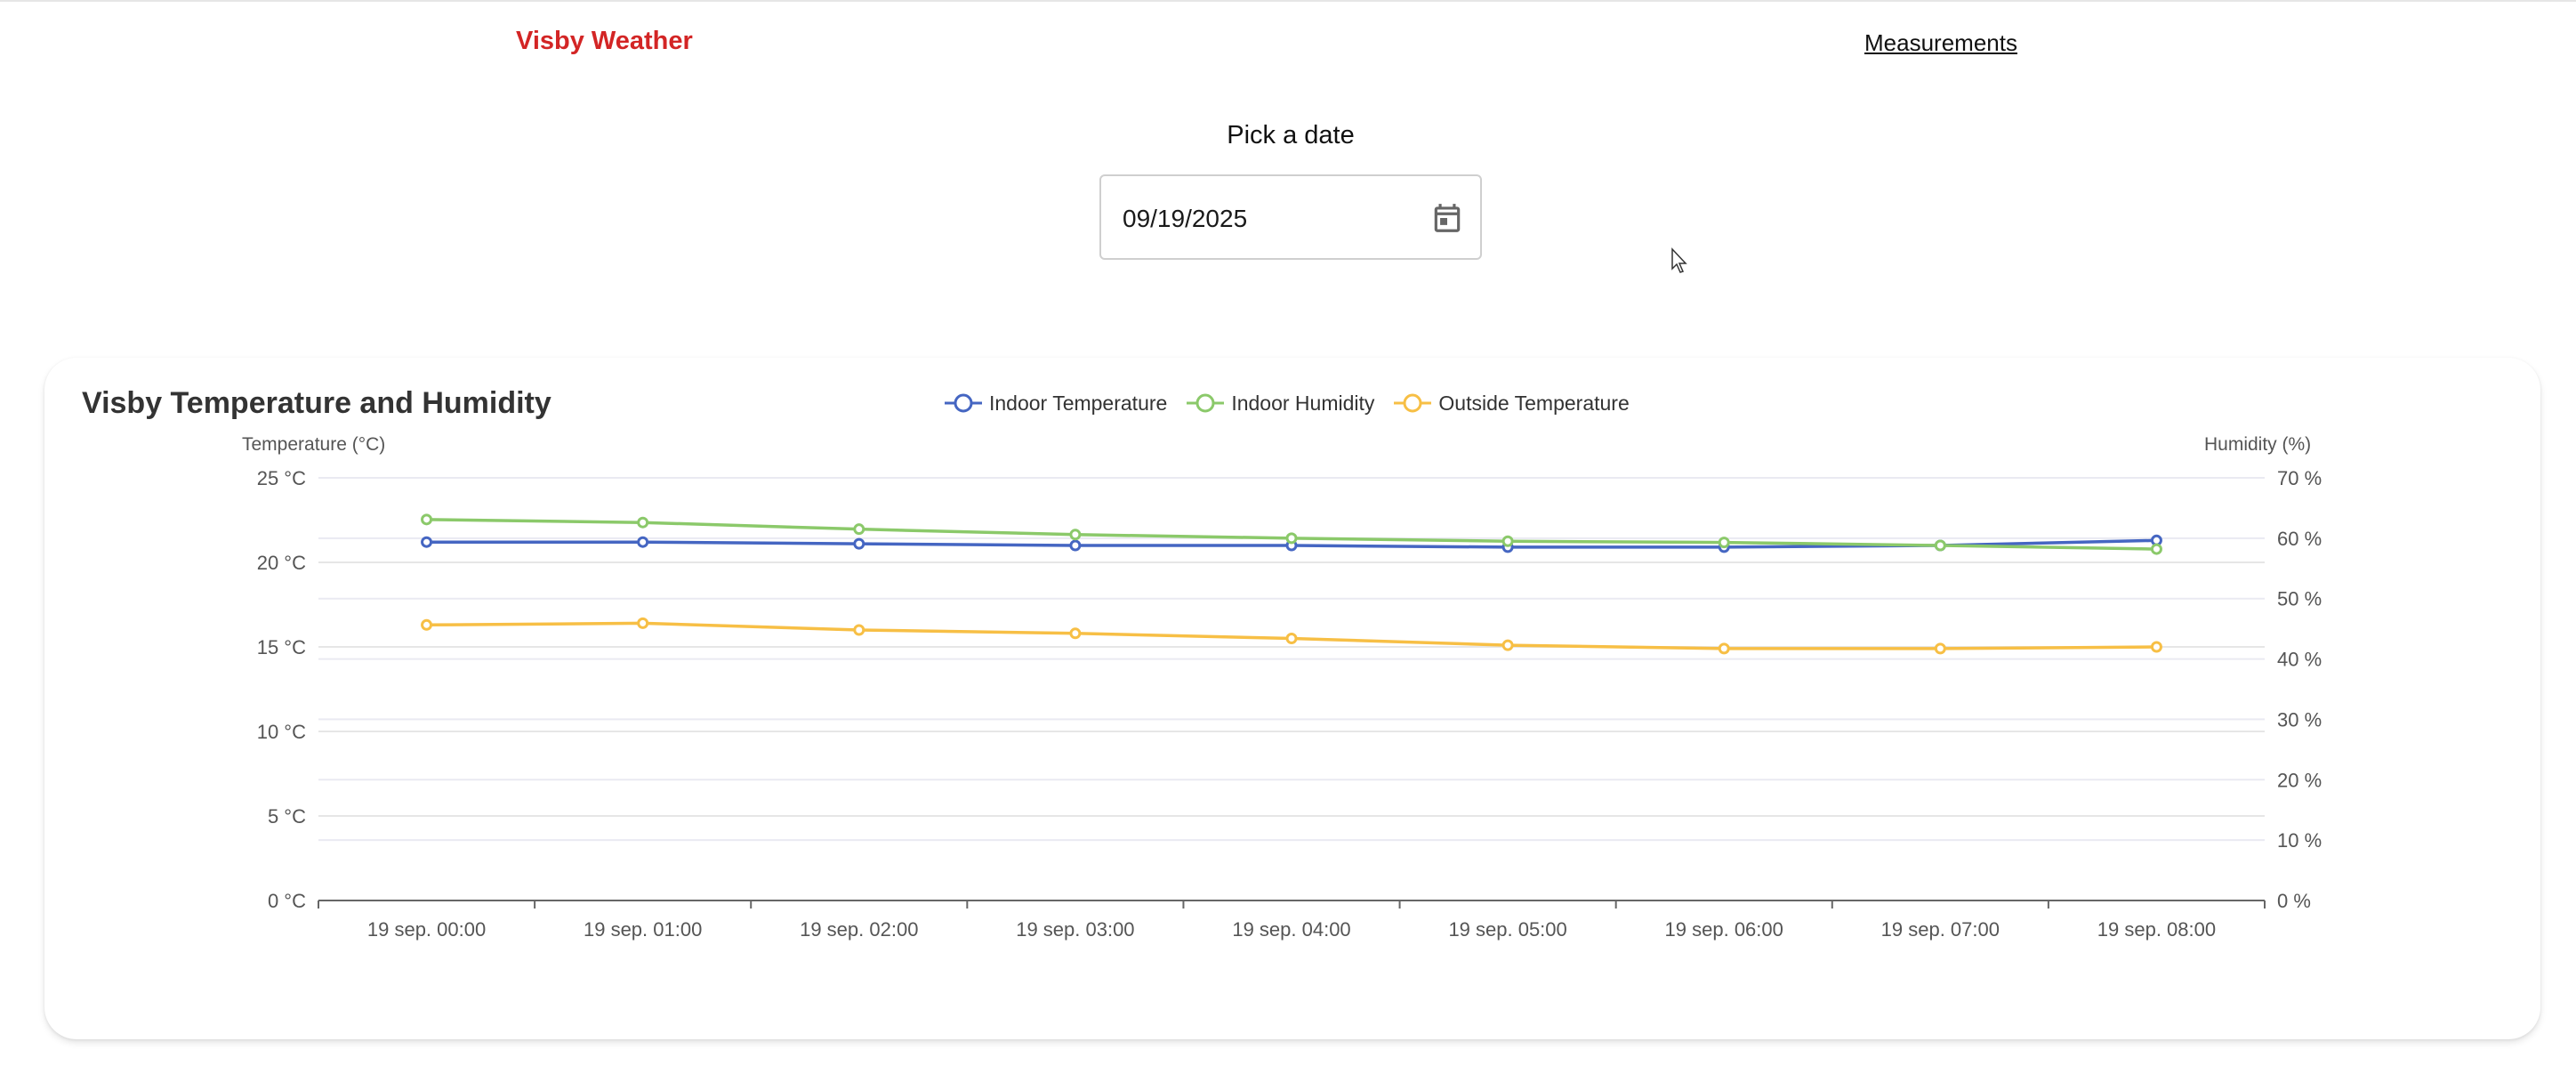 This screenshot has height=1066, width=2576. Describe the element at coordinates (1290, 217) in the screenshot. I see `date-input: 09/19/2025` at that location.